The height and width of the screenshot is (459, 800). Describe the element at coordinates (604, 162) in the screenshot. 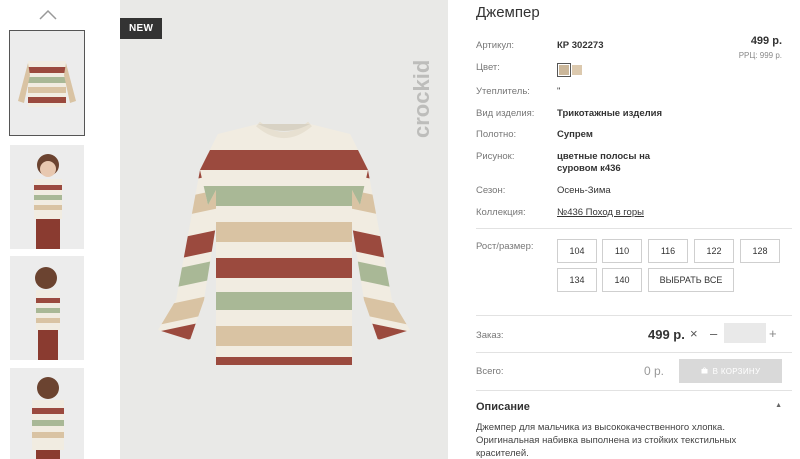

I see `detail-value: цветные полосы на суровом к436` at that location.